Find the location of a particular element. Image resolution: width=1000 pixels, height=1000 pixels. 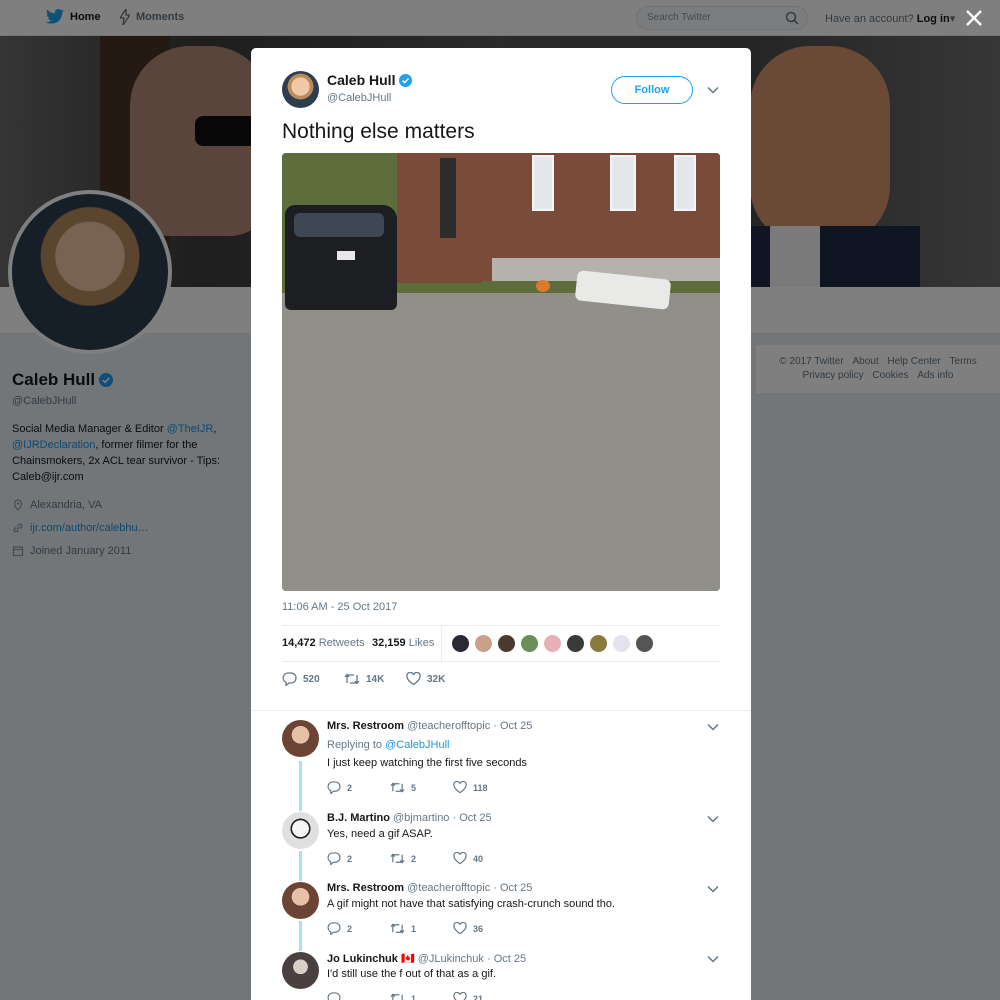

like-button: 40 is located at coordinates (484, 858).